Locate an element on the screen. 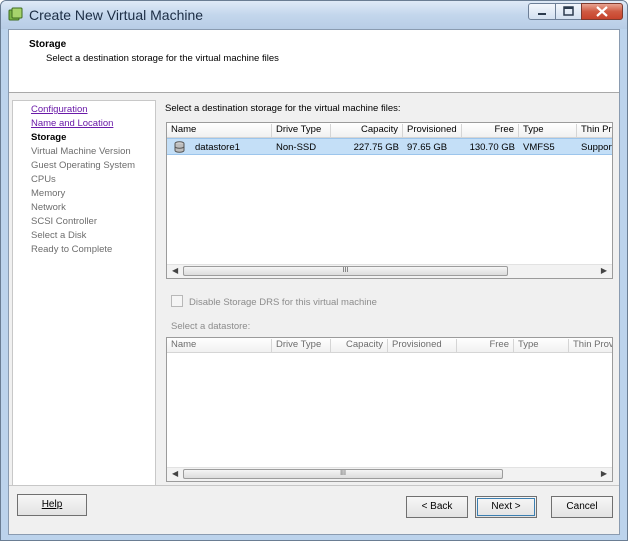  title-bar: Create New Virtual Machine is located at coordinates (314, 15).